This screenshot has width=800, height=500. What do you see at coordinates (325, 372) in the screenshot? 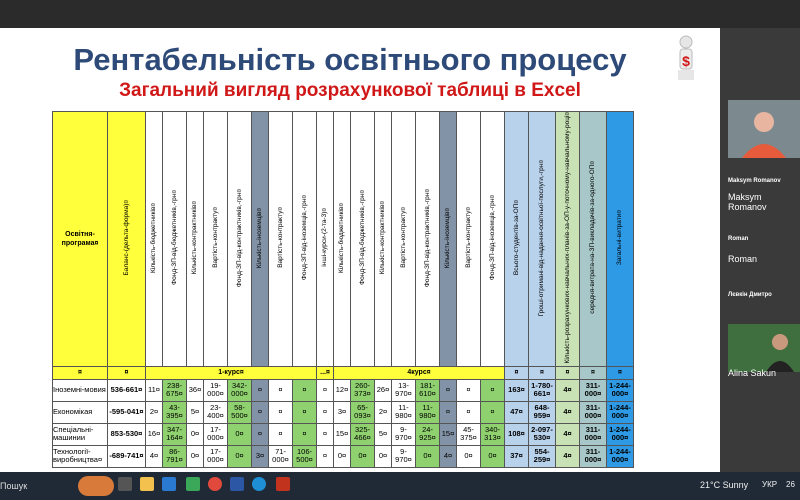
I see `group-label-dots: ...¤` at bounding box center [325, 372].